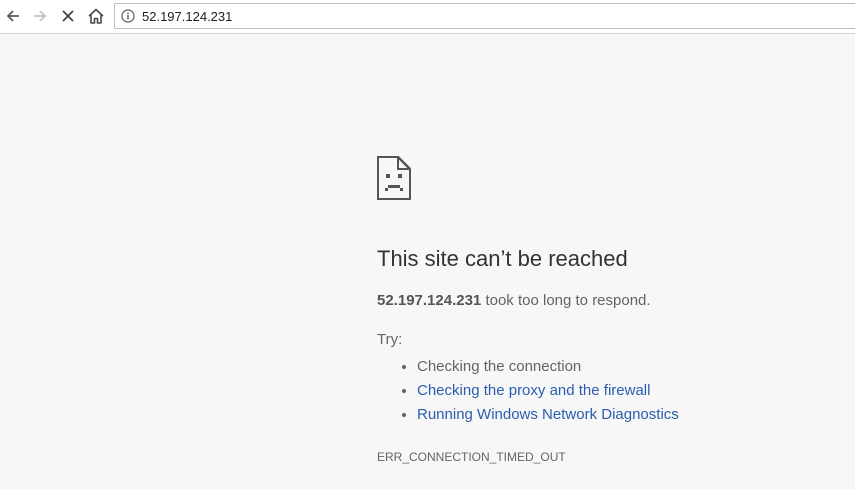  I want to click on arrow-left-icon, so click(12, 16).